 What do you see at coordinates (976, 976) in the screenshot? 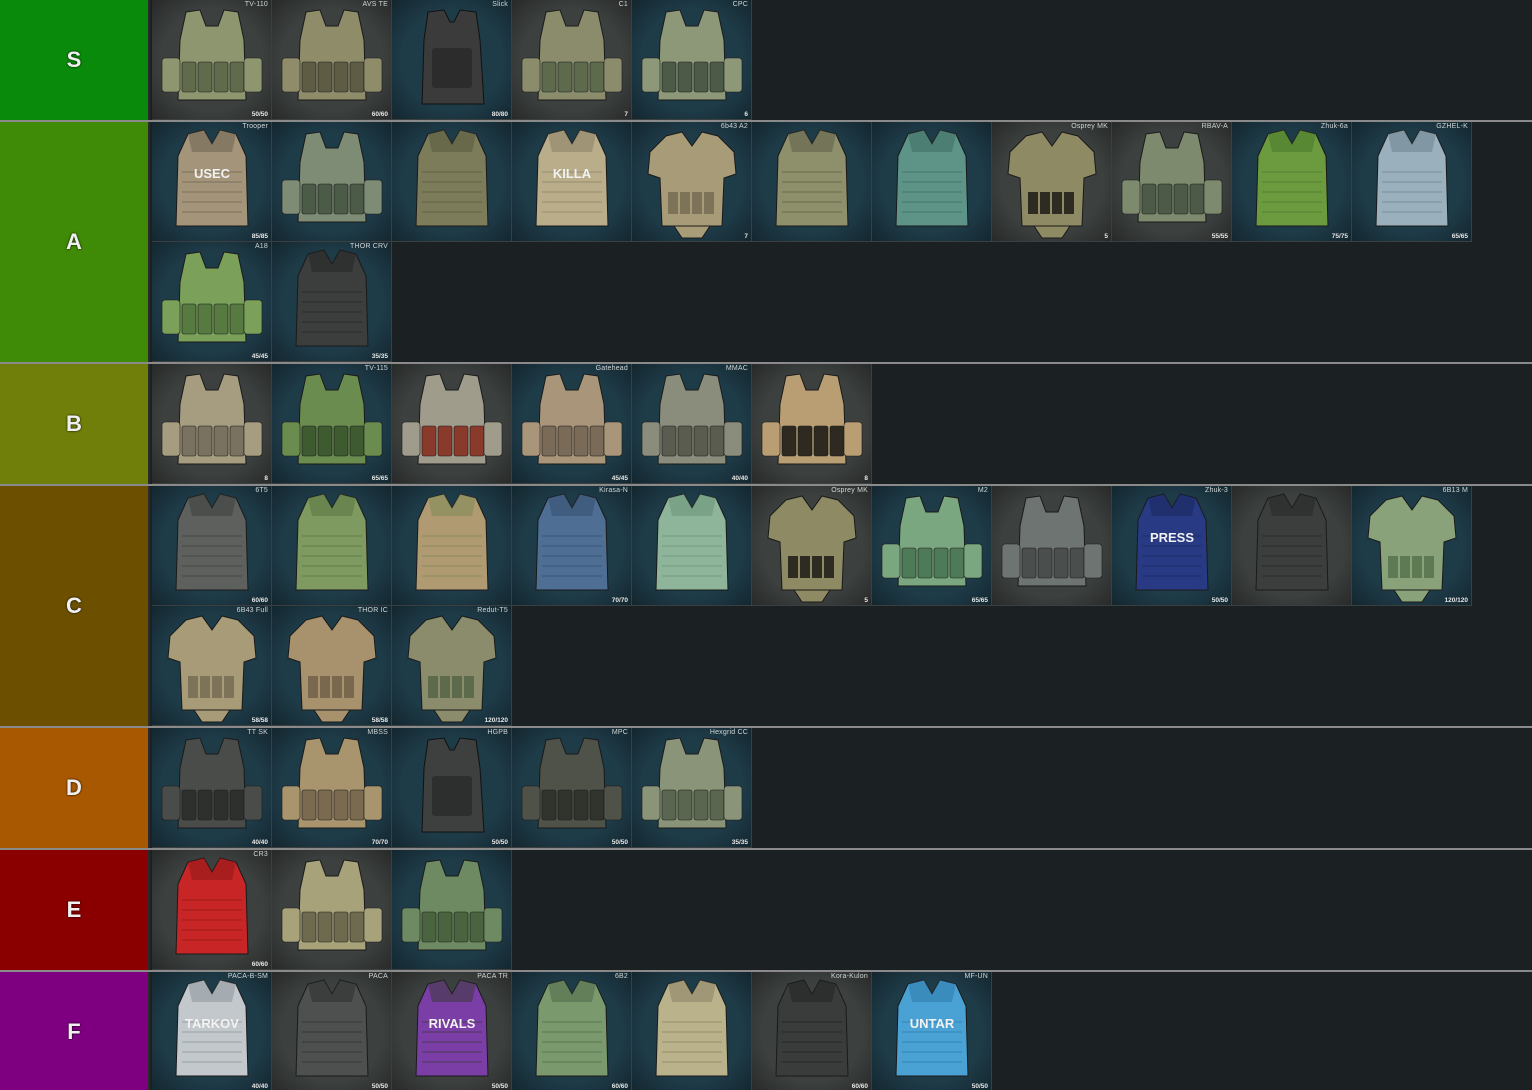
I see `item-name: MF-UN` at bounding box center [976, 976].